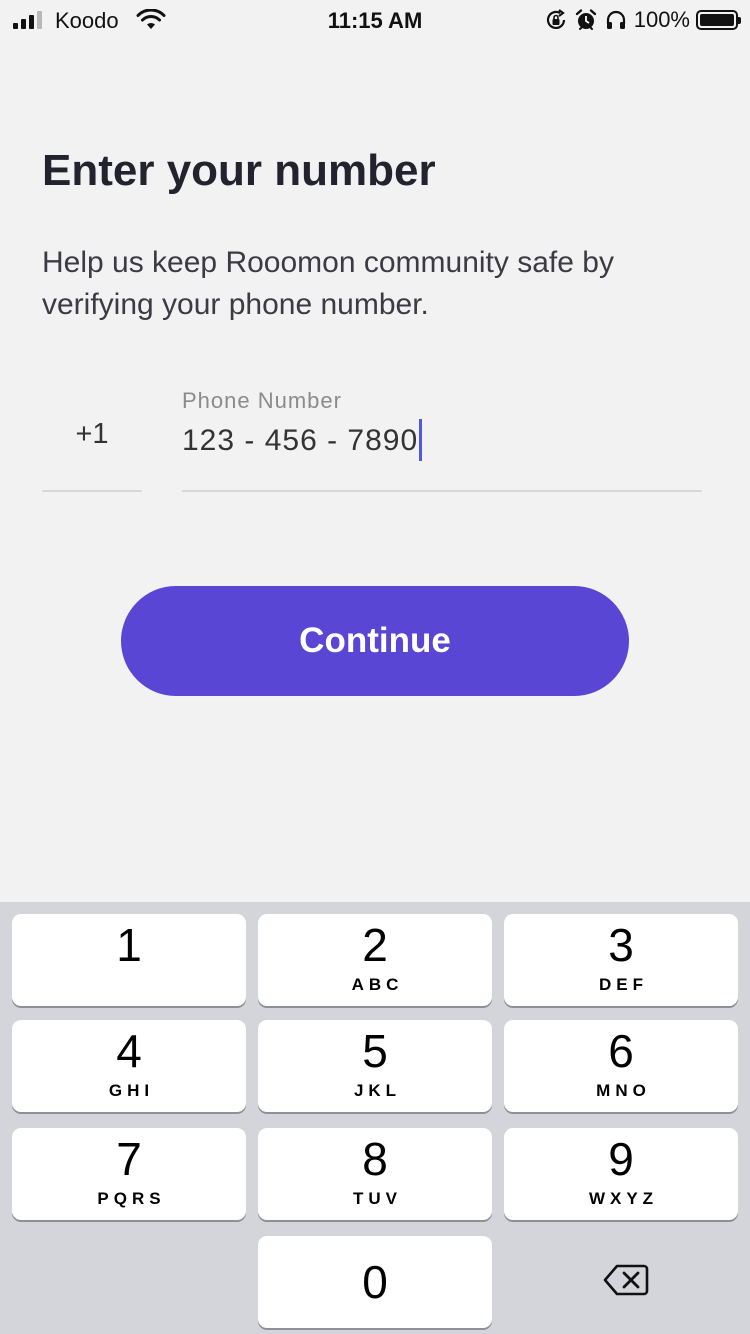 The height and width of the screenshot is (1334, 750). I want to click on phone-number-value: 123 - 456 - 7890, so click(300, 440).